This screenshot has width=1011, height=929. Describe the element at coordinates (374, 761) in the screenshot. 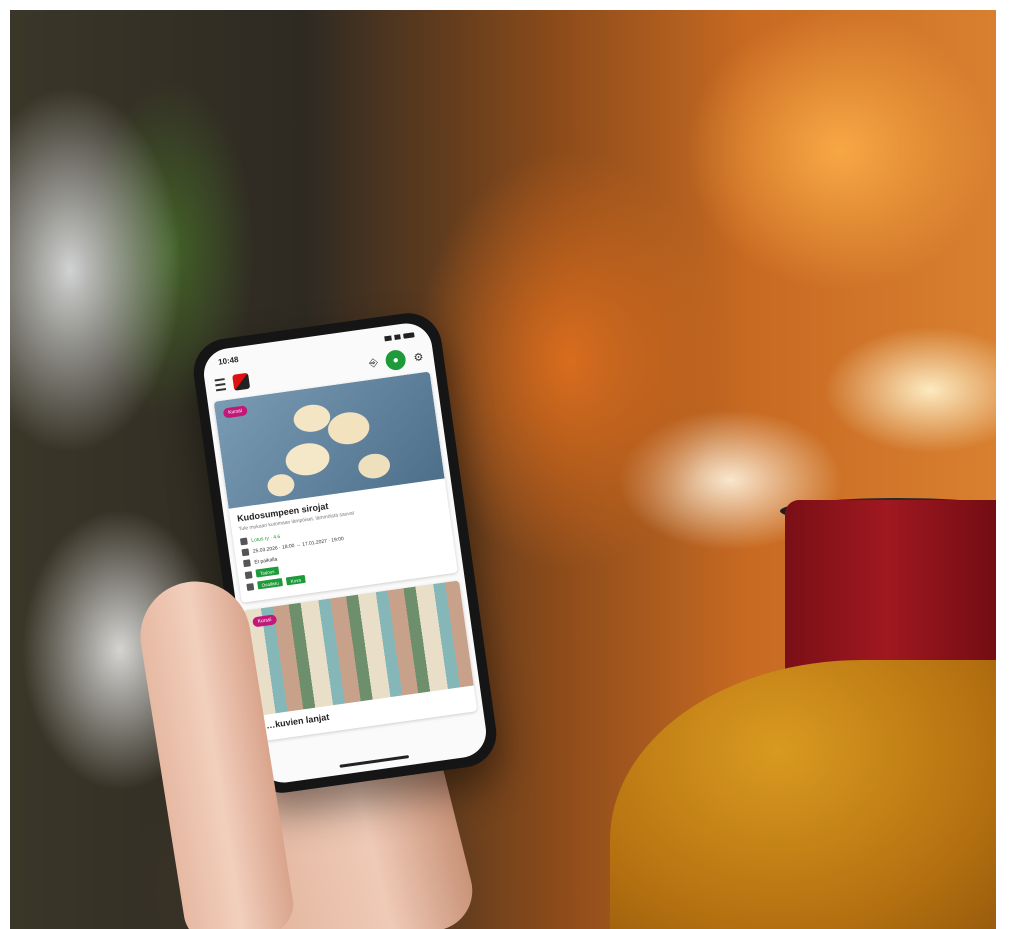

I see `home-indicator` at that location.